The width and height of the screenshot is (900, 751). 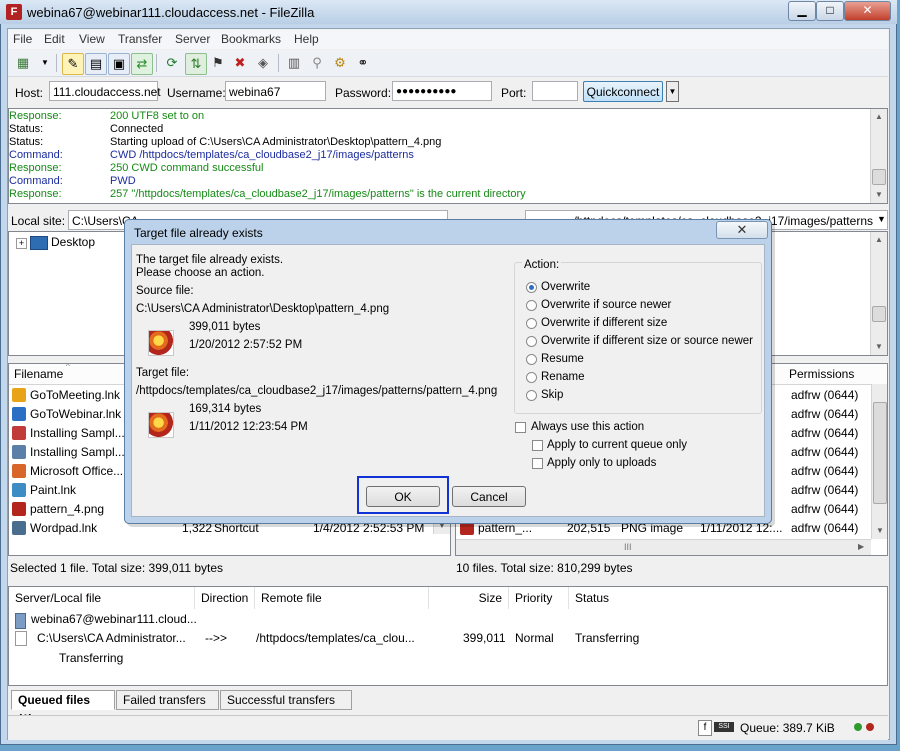 I want to click on password-input: ●●●●●●●●●●, so click(x=442, y=91).